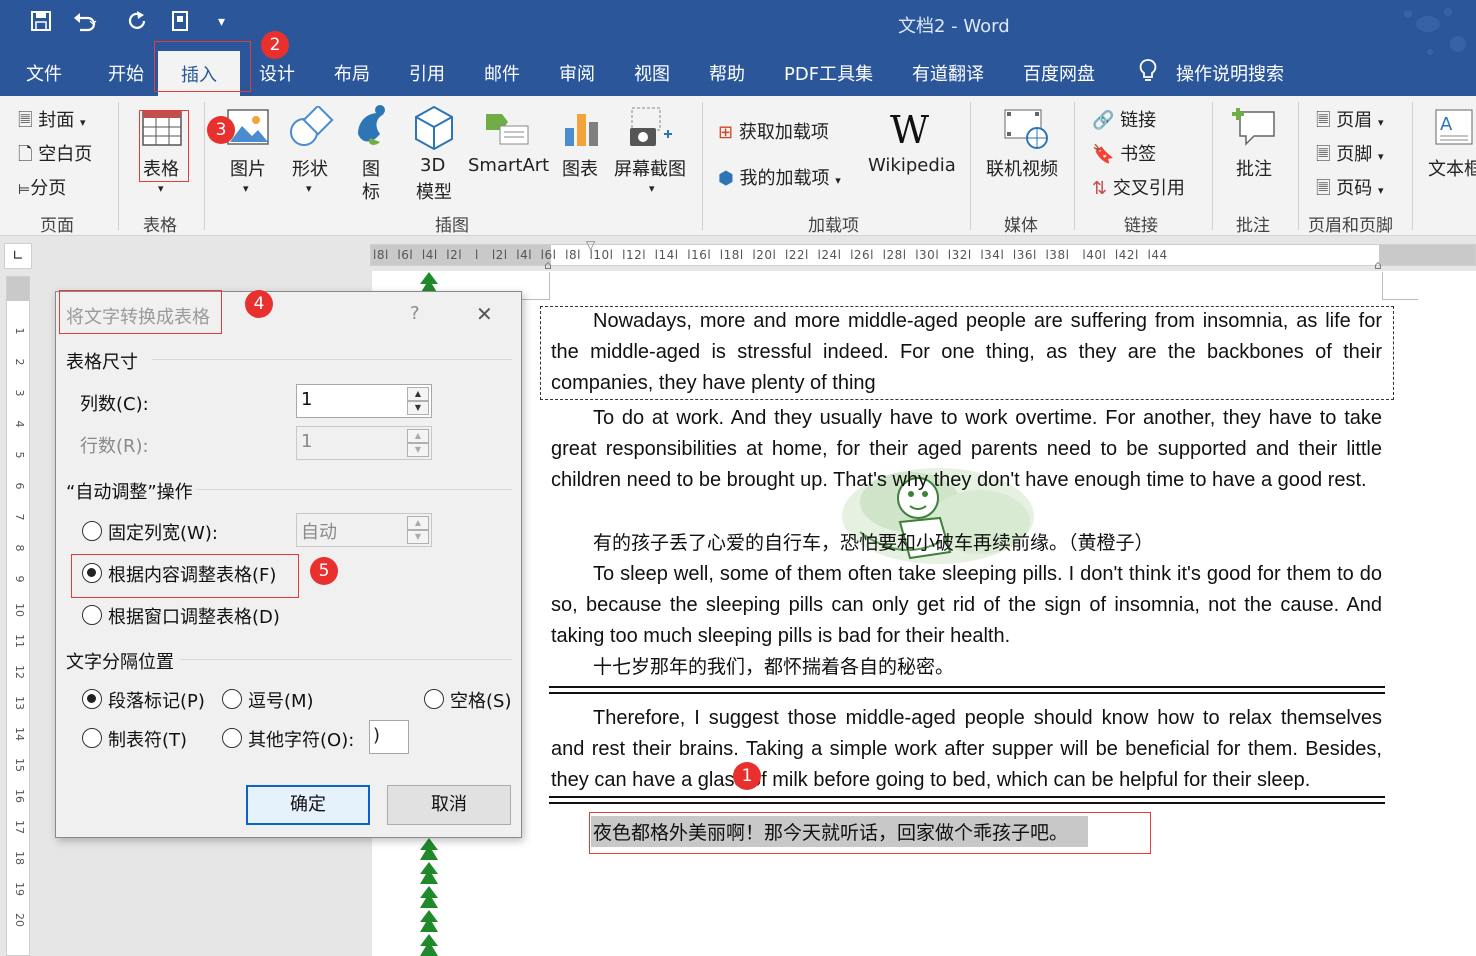 The height and width of the screenshot is (956, 1476). Describe the element at coordinates (18, 256) in the screenshot. I see `tab-selector: ∟` at that location.